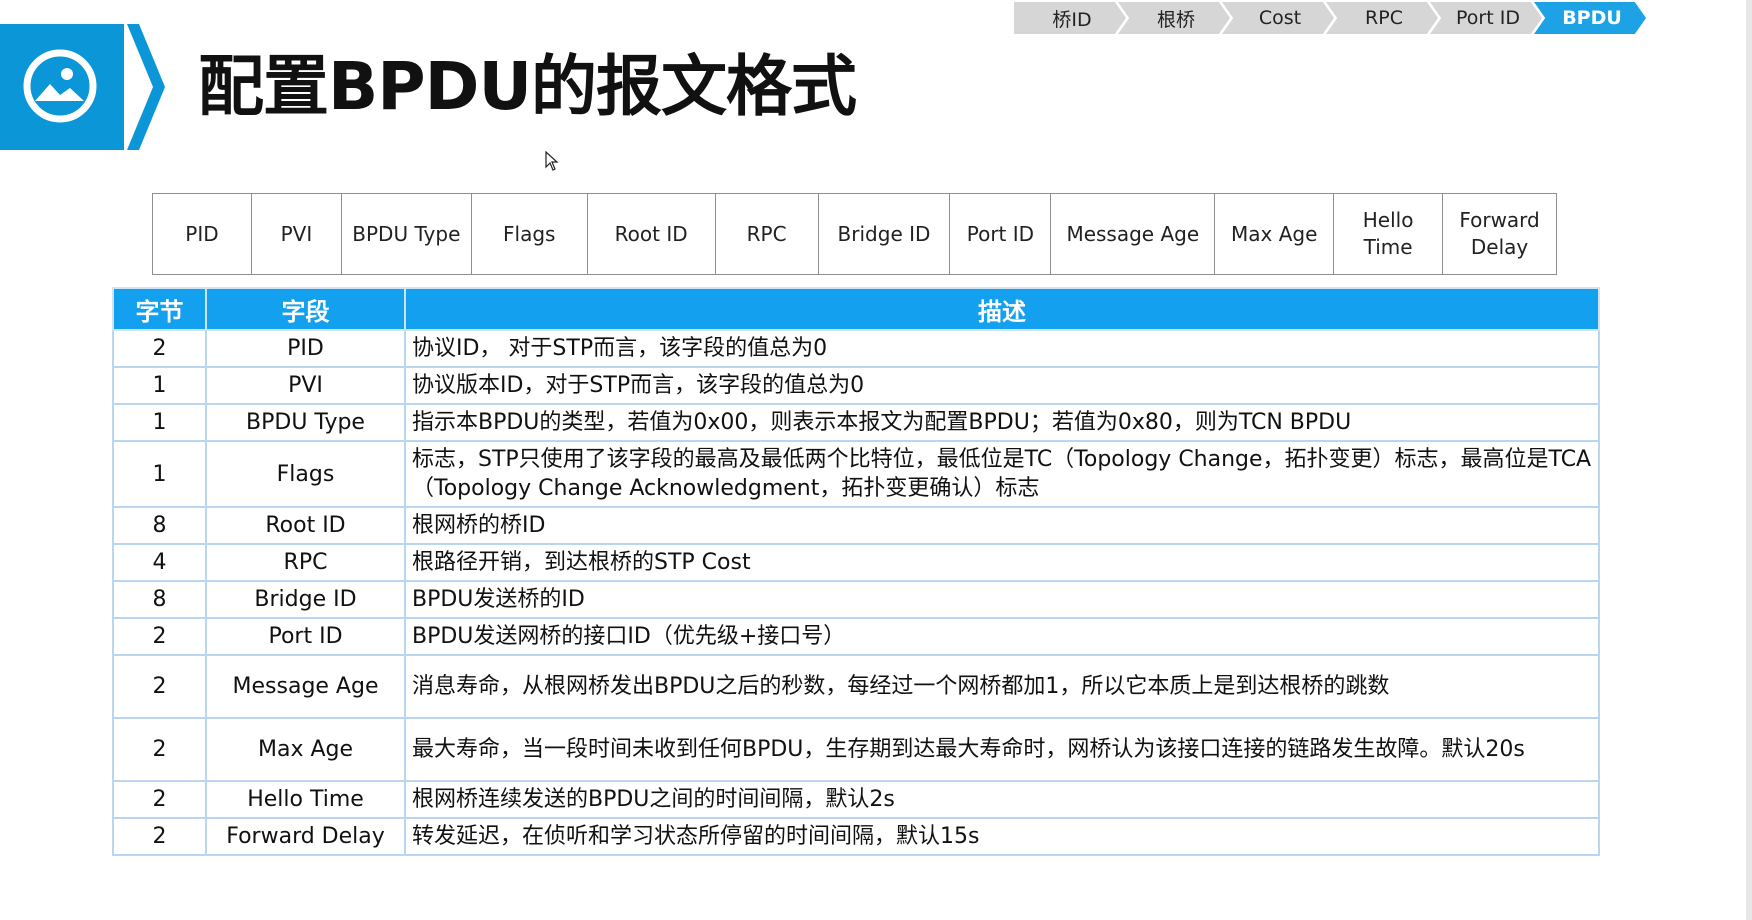 This screenshot has height=920, width=1752. Describe the element at coordinates (305, 599) in the screenshot. I see `cell-field: Bridge ID` at that location.